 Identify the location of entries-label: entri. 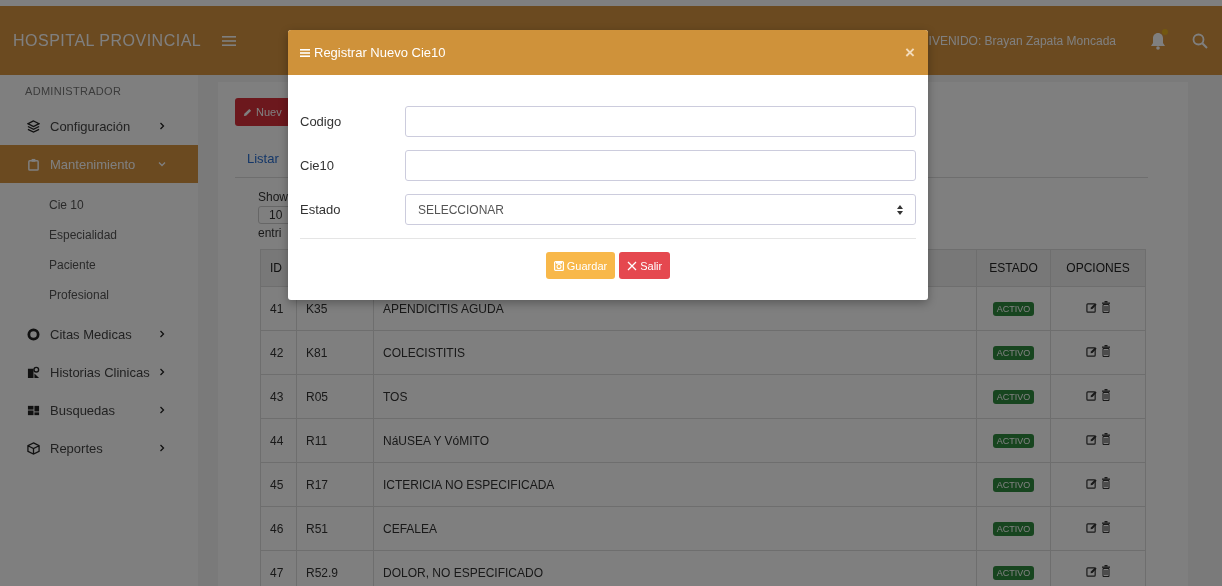
(270, 233).